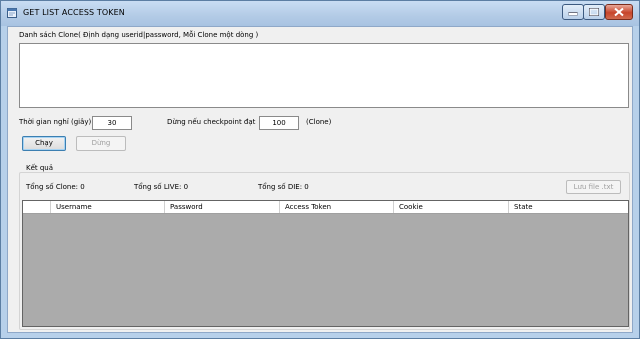  Describe the element at coordinates (55, 122) in the screenshot. I see `rest-time-label: Thời gian nghỉ (giây)` at that location.